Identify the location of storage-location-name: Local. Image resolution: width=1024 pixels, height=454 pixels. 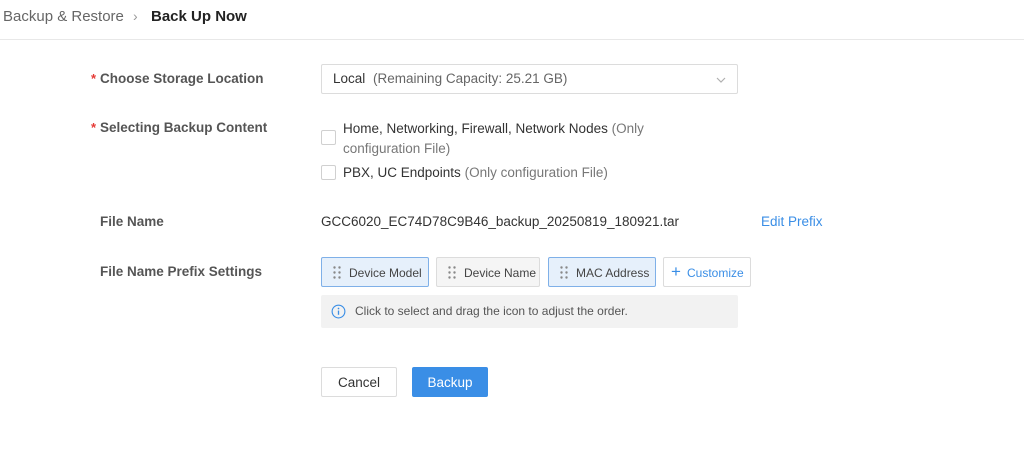
(349, 78).